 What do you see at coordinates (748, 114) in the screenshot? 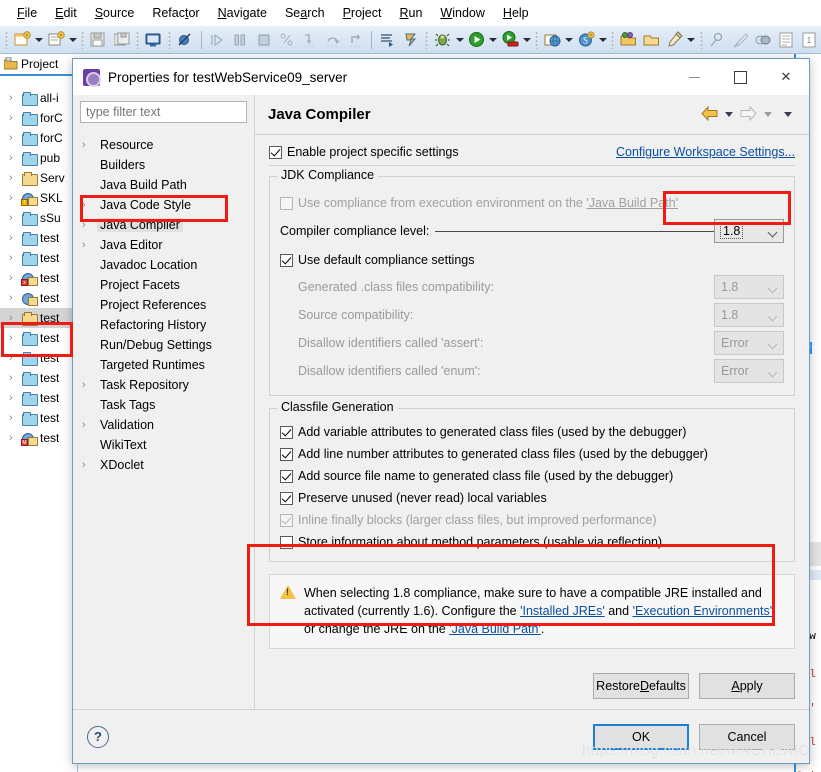
I see `forward-arrow-icon` at bounding box center [748, 114].